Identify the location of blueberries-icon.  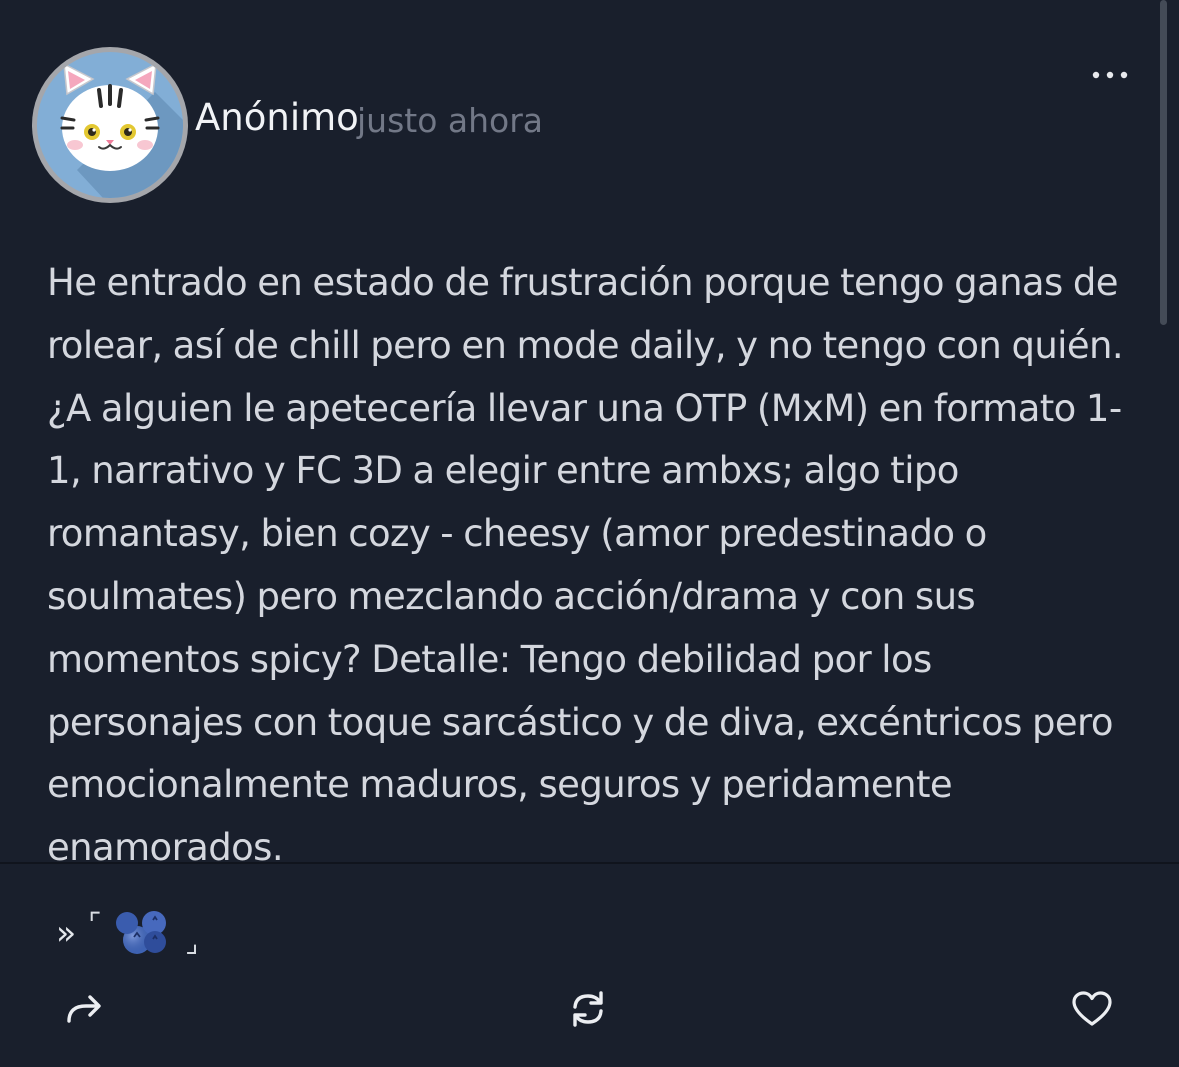
(143, 932).